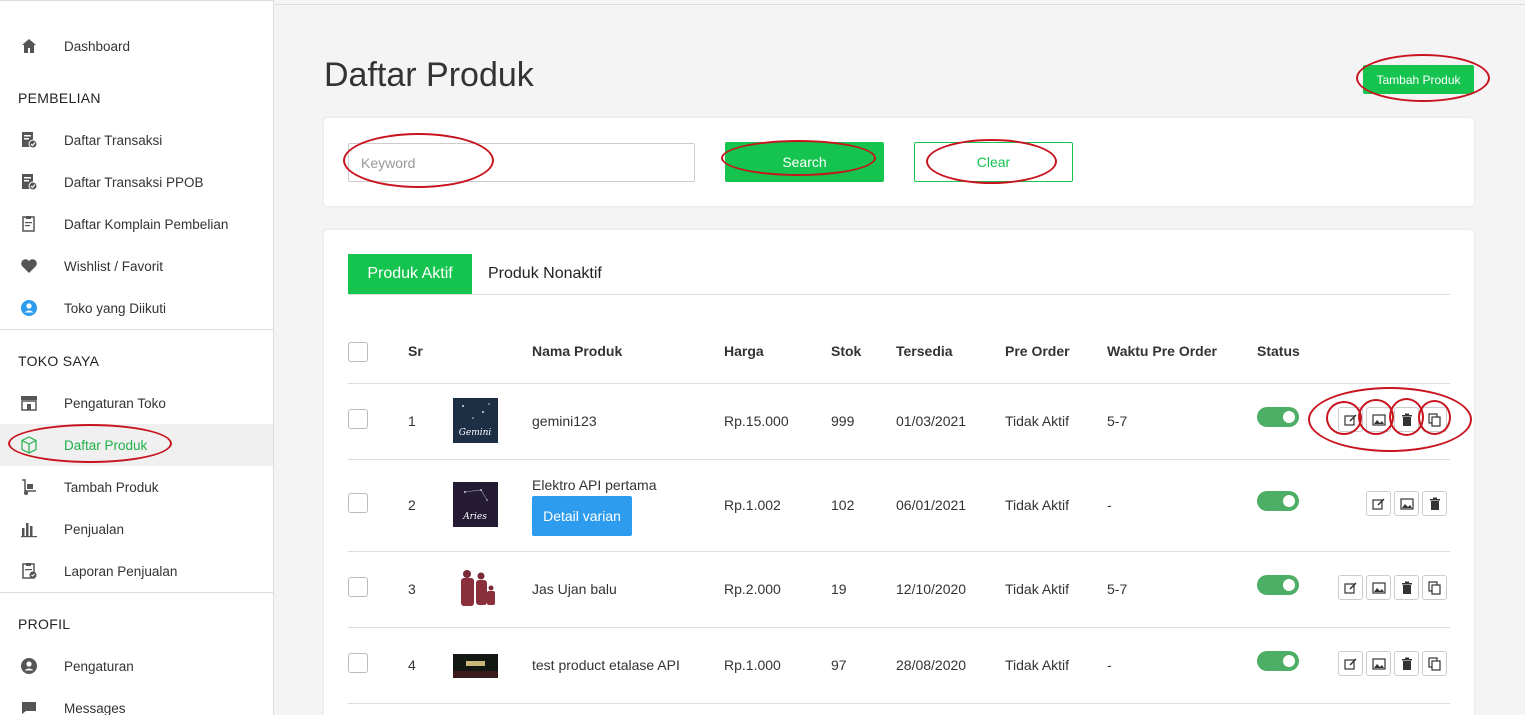  I want to click on sidebar-item-pengaturan-toko: Pengaturan Toko, so click(136, 403).